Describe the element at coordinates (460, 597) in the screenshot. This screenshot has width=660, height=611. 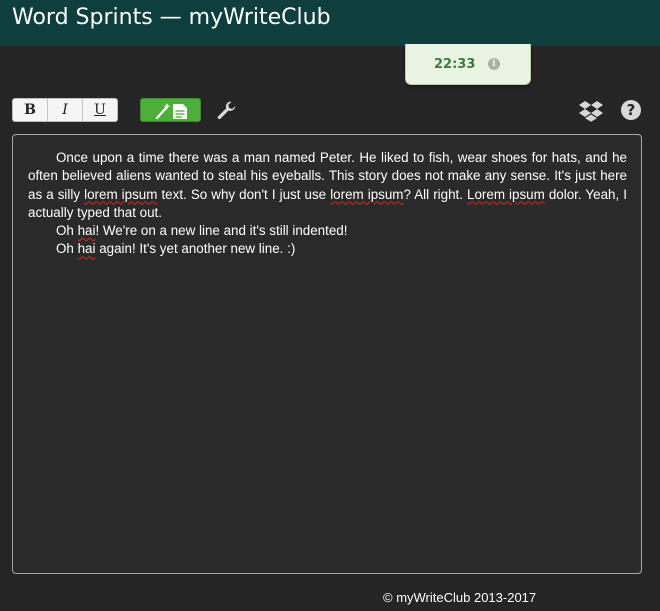
I see `footer-copyright: © myWriteClub 2013-2017` at that location.